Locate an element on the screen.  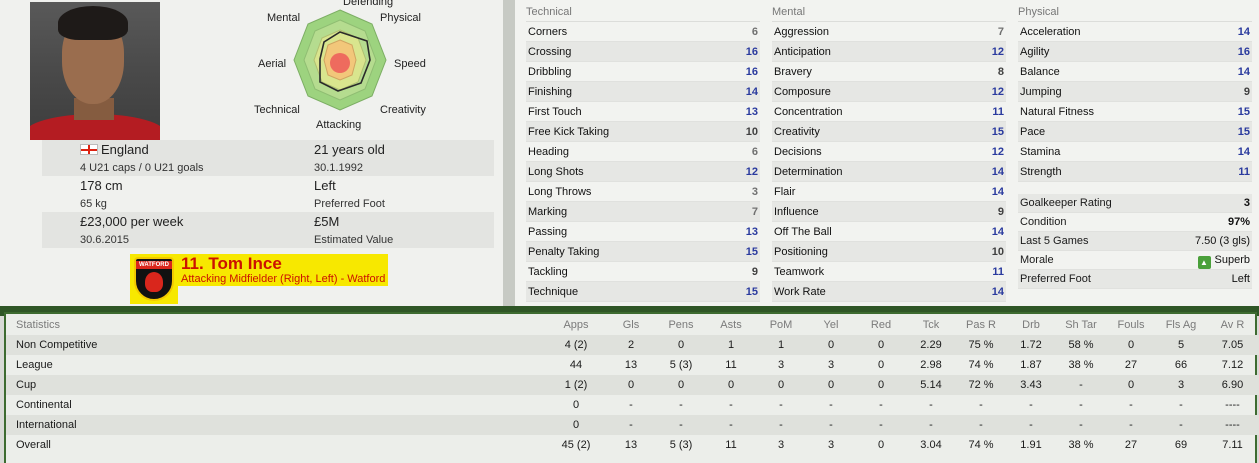
attribute-row-marking: Marking 7 is located at coordinates (643, 212).